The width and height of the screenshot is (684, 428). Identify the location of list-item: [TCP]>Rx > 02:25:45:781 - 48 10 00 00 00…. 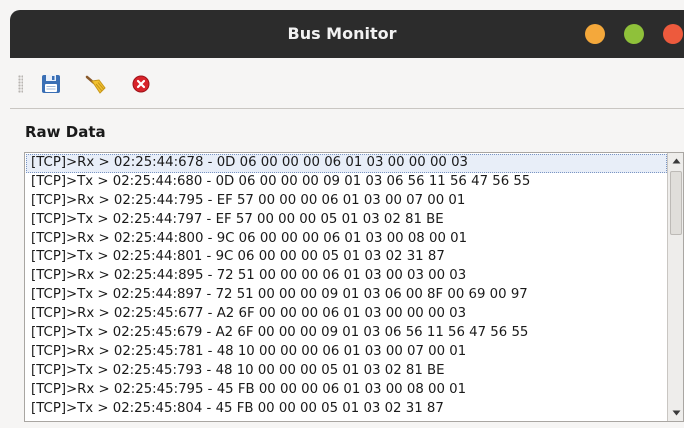
(346, 352).